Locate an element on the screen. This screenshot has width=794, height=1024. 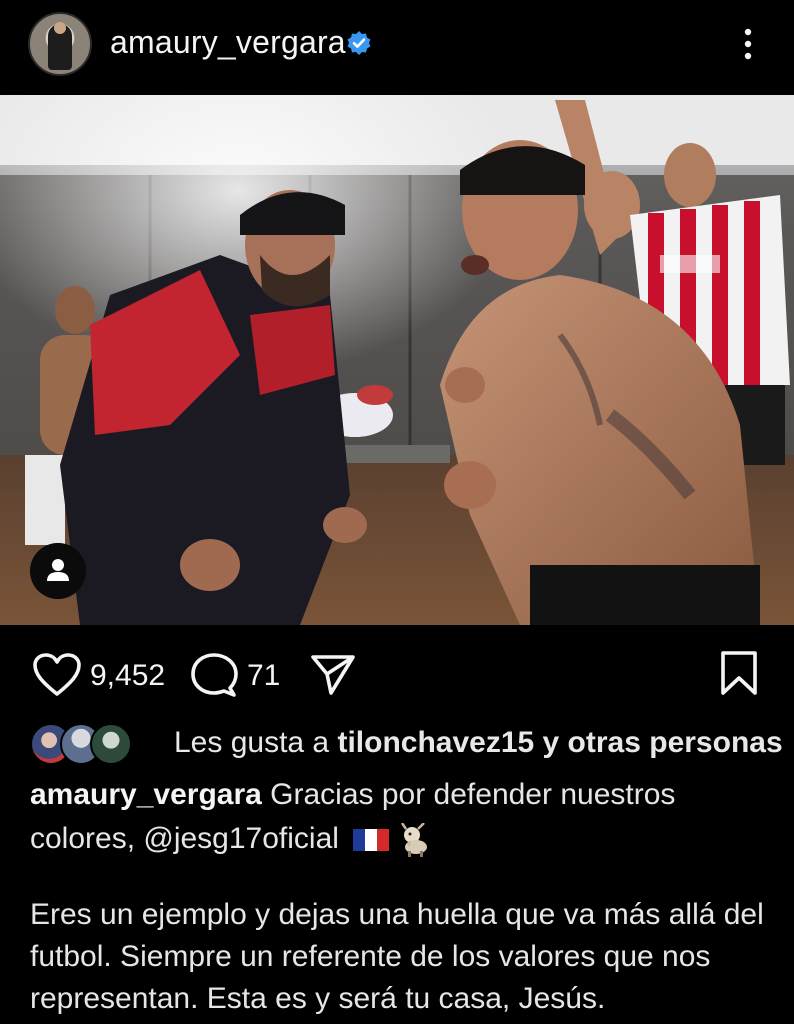
comment-icon is located at coordinates (214, 675).